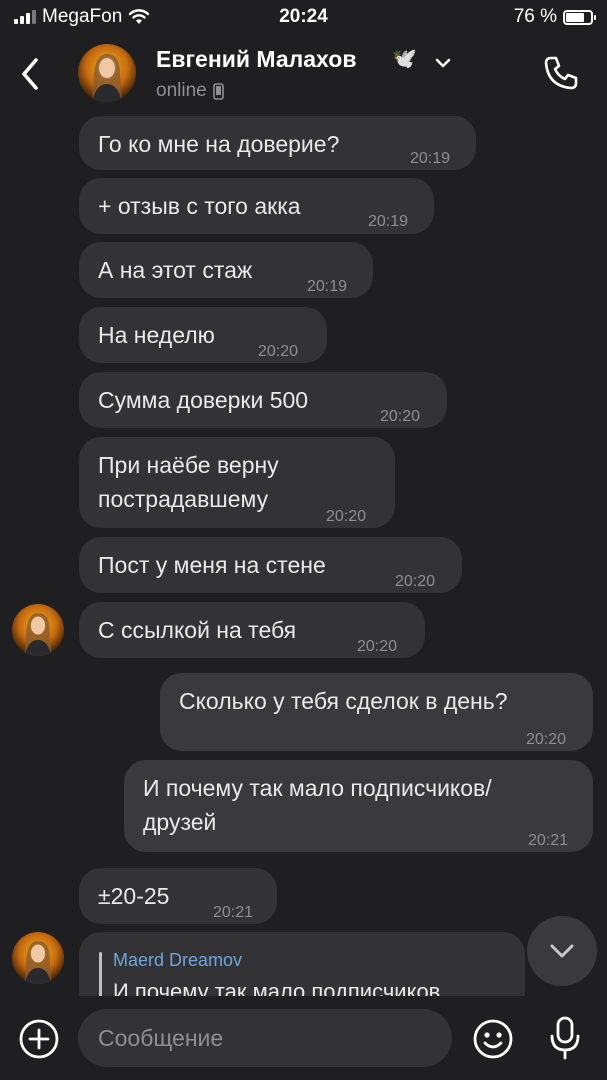 This screenshot has width=607, height=1080. What do you see at coordinates (561, 73) in the screenshot?
I see `phone-icon` at bounding box center [561, 73].